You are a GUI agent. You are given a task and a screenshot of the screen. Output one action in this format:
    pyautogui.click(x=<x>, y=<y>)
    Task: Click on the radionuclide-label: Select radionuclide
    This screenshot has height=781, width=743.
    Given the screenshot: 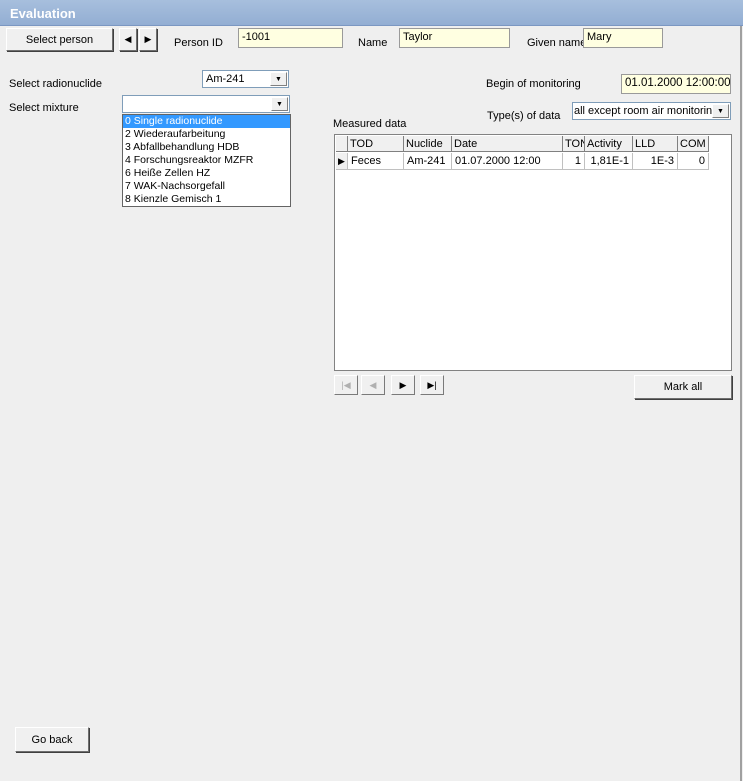 What is the action you would take?
    pyautogui.click(x=55, y=84)
    